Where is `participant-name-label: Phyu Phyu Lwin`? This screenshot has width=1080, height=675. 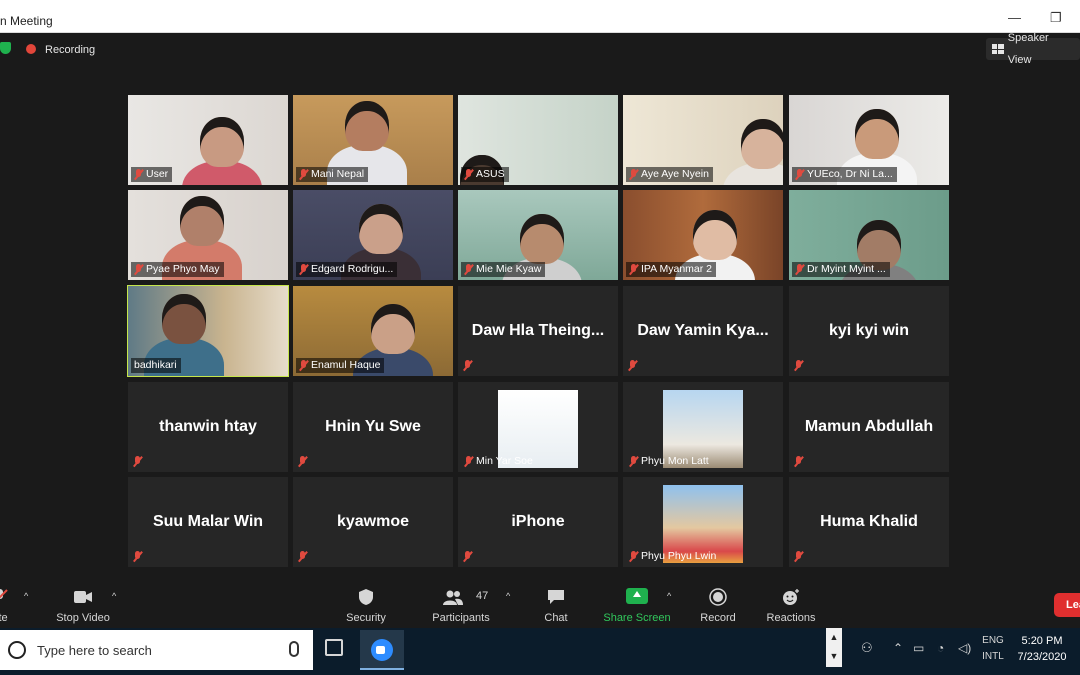
participant-name-label: Phyu Phyu Lwin is located at coordinates (673, 556).